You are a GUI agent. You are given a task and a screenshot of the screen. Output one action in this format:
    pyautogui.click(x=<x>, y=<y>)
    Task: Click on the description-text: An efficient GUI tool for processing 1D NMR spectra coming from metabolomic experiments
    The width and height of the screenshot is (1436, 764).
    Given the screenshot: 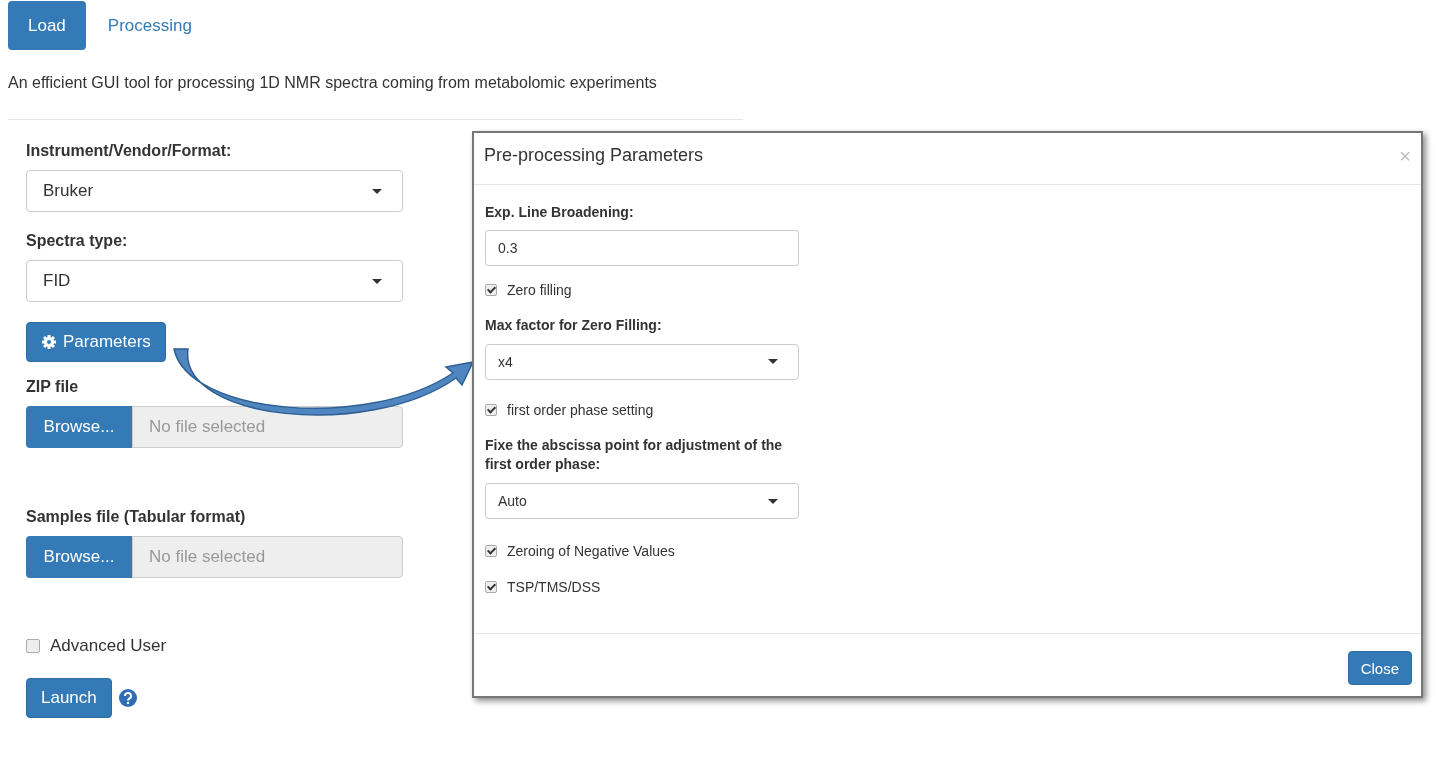 What is the action you would take?
    pyautogui.click(x=333, y=83)
    